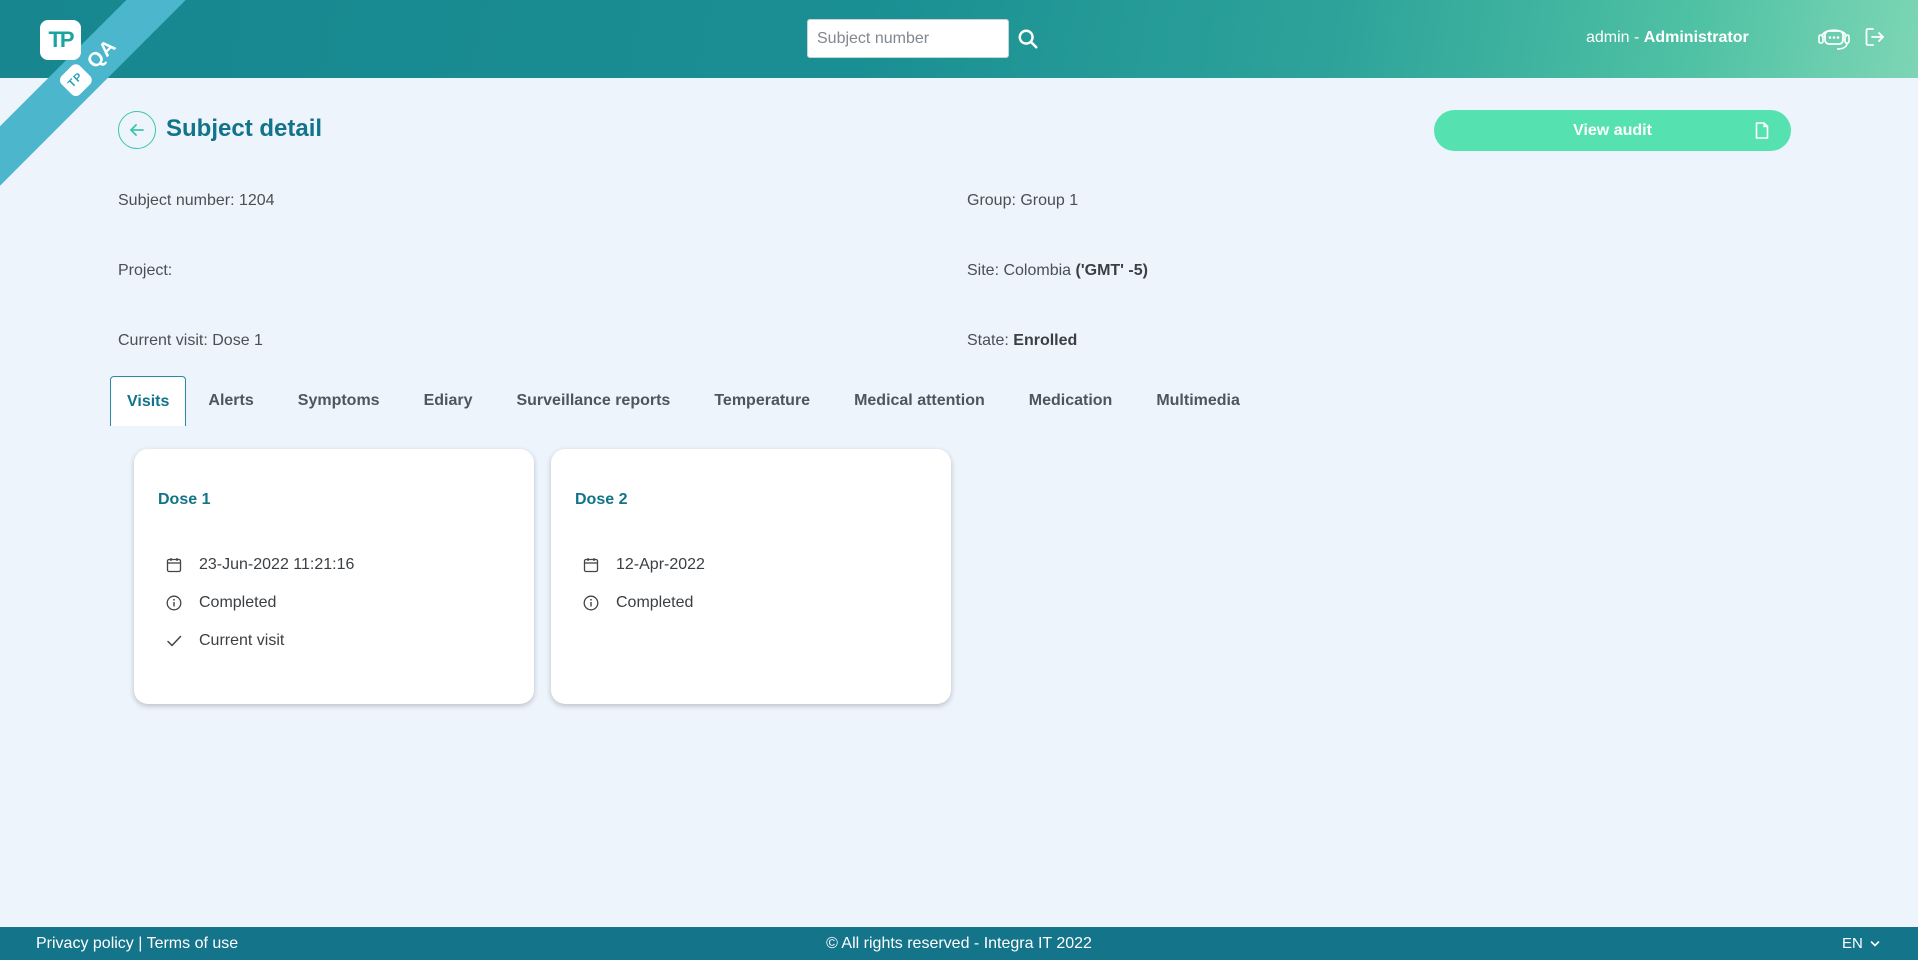 This screenshot has height=960, width=1918. What do you see at coordinates (339, 401) in the screenshot?
I see `tab-symptoms: Symptoms` at bounding box center [339, 401].